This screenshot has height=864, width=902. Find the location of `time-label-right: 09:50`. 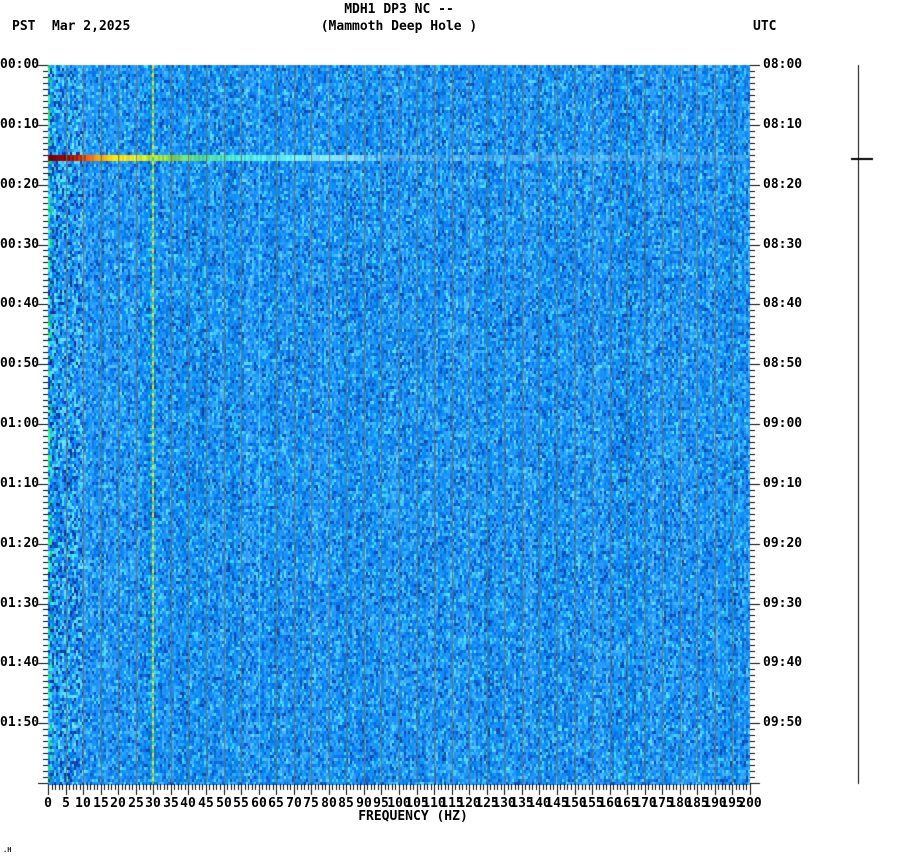

time-label-right: 09:50 is located at coordinates (783, 722).